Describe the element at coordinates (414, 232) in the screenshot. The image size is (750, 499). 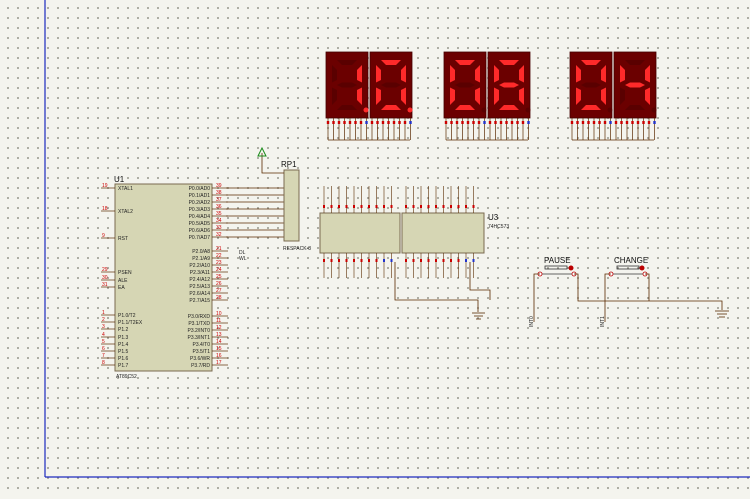
I see `latch-u3: U3 74HC573` at that location.